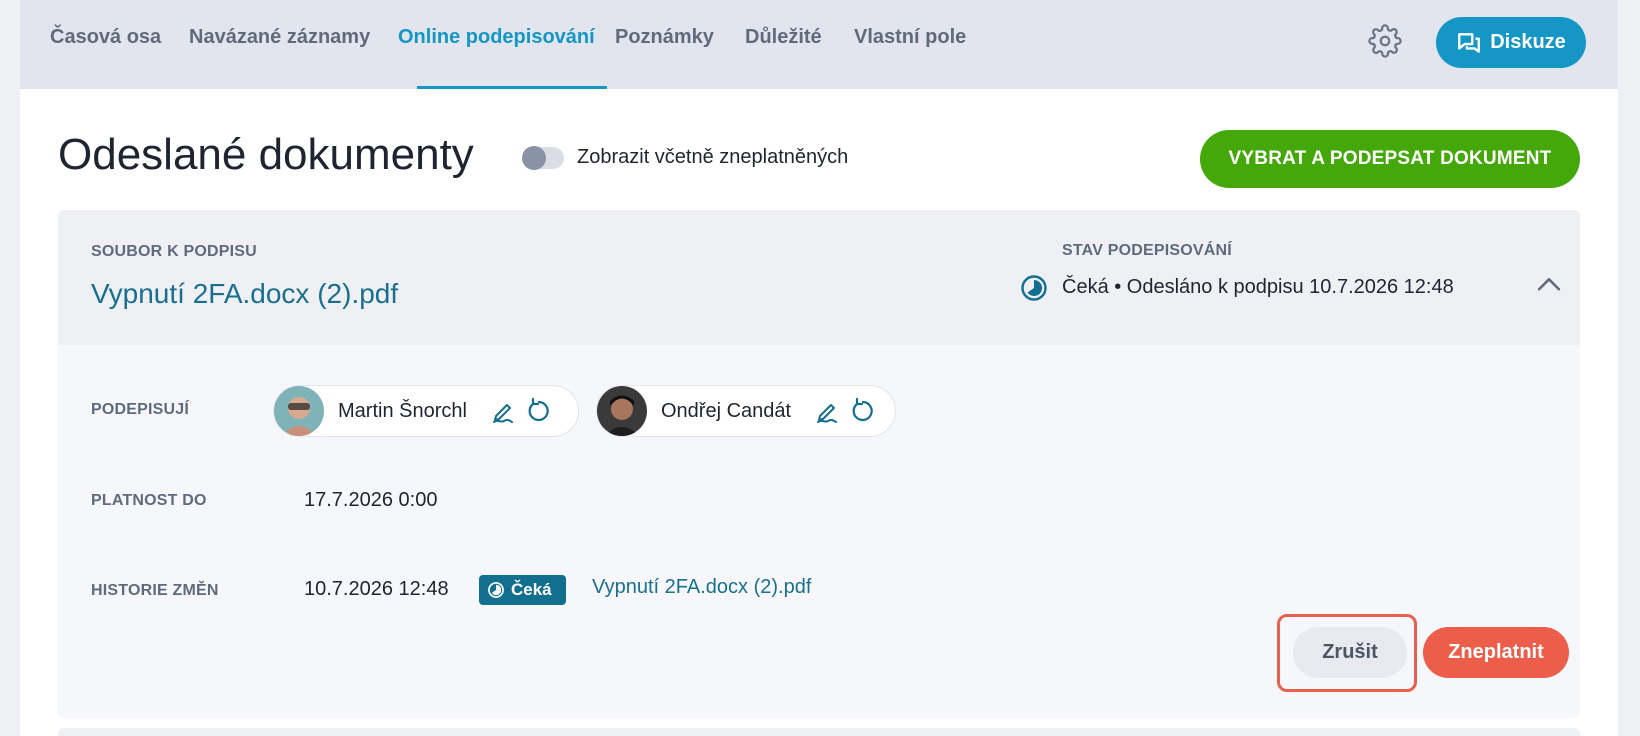 This screenshot has height=736, width=1640. What do you see at coordinates (1350, 652) in the screenshot?
I see `cancel-button: Zrušit` at bounding box center [1350, 652].